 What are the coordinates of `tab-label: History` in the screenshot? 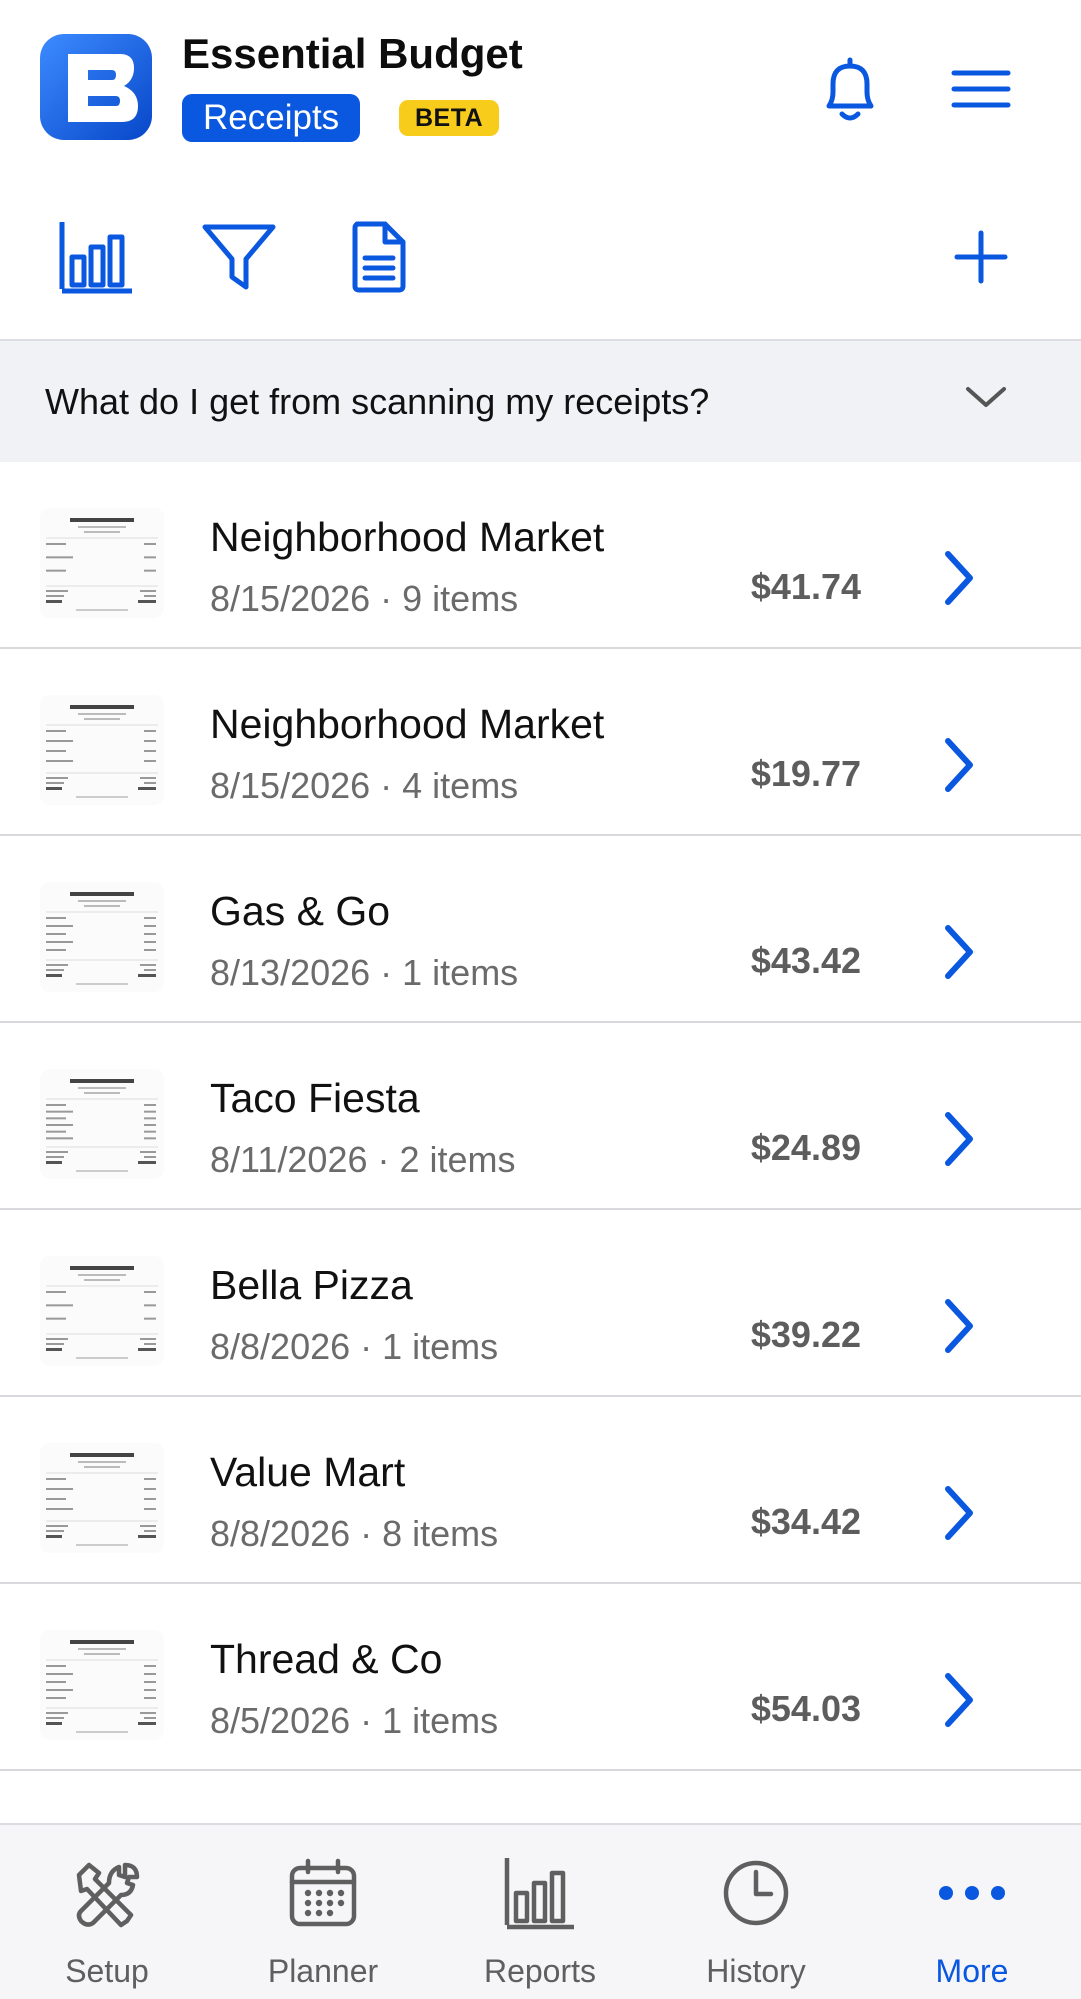 It's located at (756, 1971).